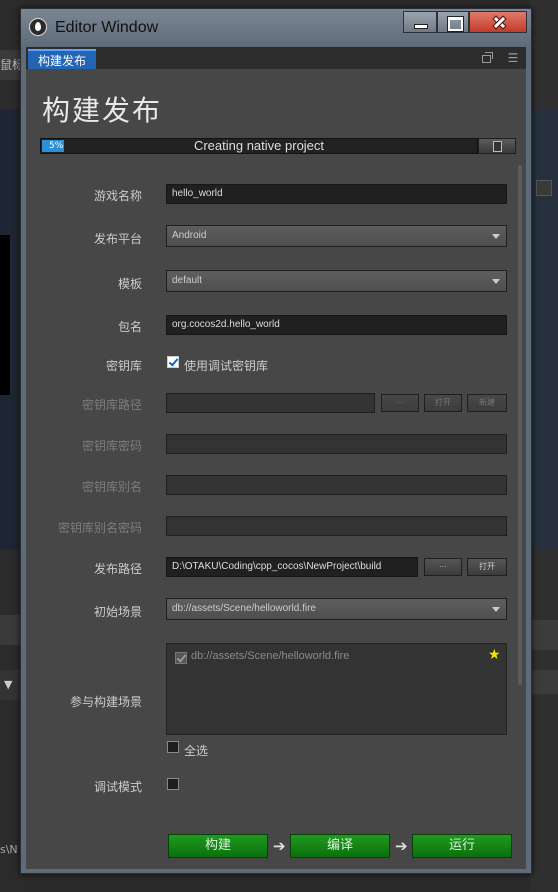 The height and width of the screenshot is (892, 558). I want to click on template-value: default, so click(187, 280).